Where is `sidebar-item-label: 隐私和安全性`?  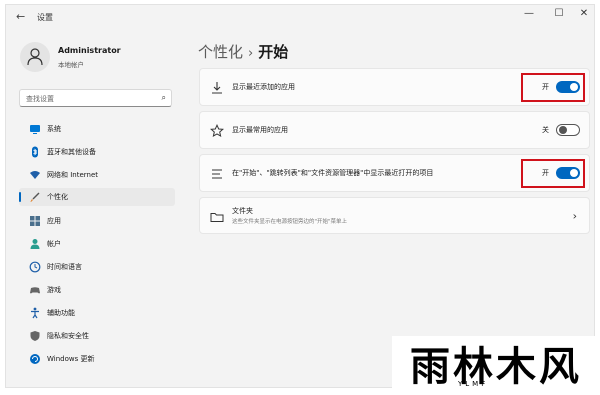 sidebar-item-label: 隐私和安全性 is located at coordinates (68, 336).